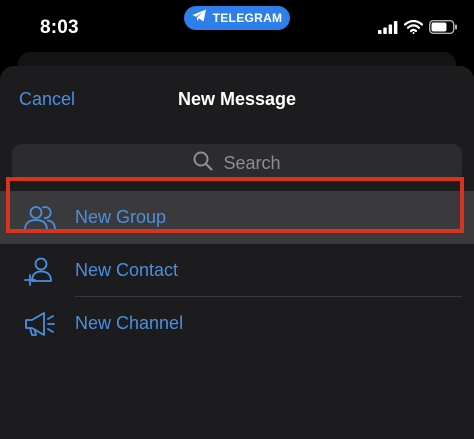  What do you see at coordinates (247, 18) in the screenshot?
I see `telegram-pill-label: TELEGRAM` at bounding box center [247, 18].